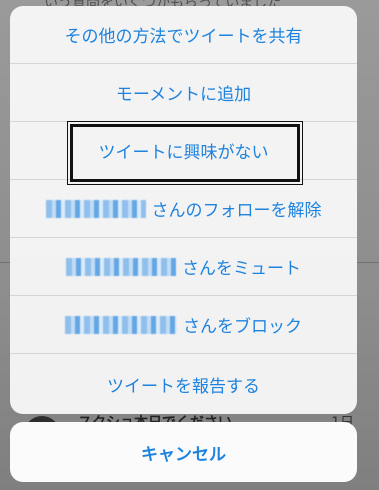  Describe the element at coordinates (236, 211) in the screenshot. I see `unfollow-label: さんのフォローを解除` at that location.